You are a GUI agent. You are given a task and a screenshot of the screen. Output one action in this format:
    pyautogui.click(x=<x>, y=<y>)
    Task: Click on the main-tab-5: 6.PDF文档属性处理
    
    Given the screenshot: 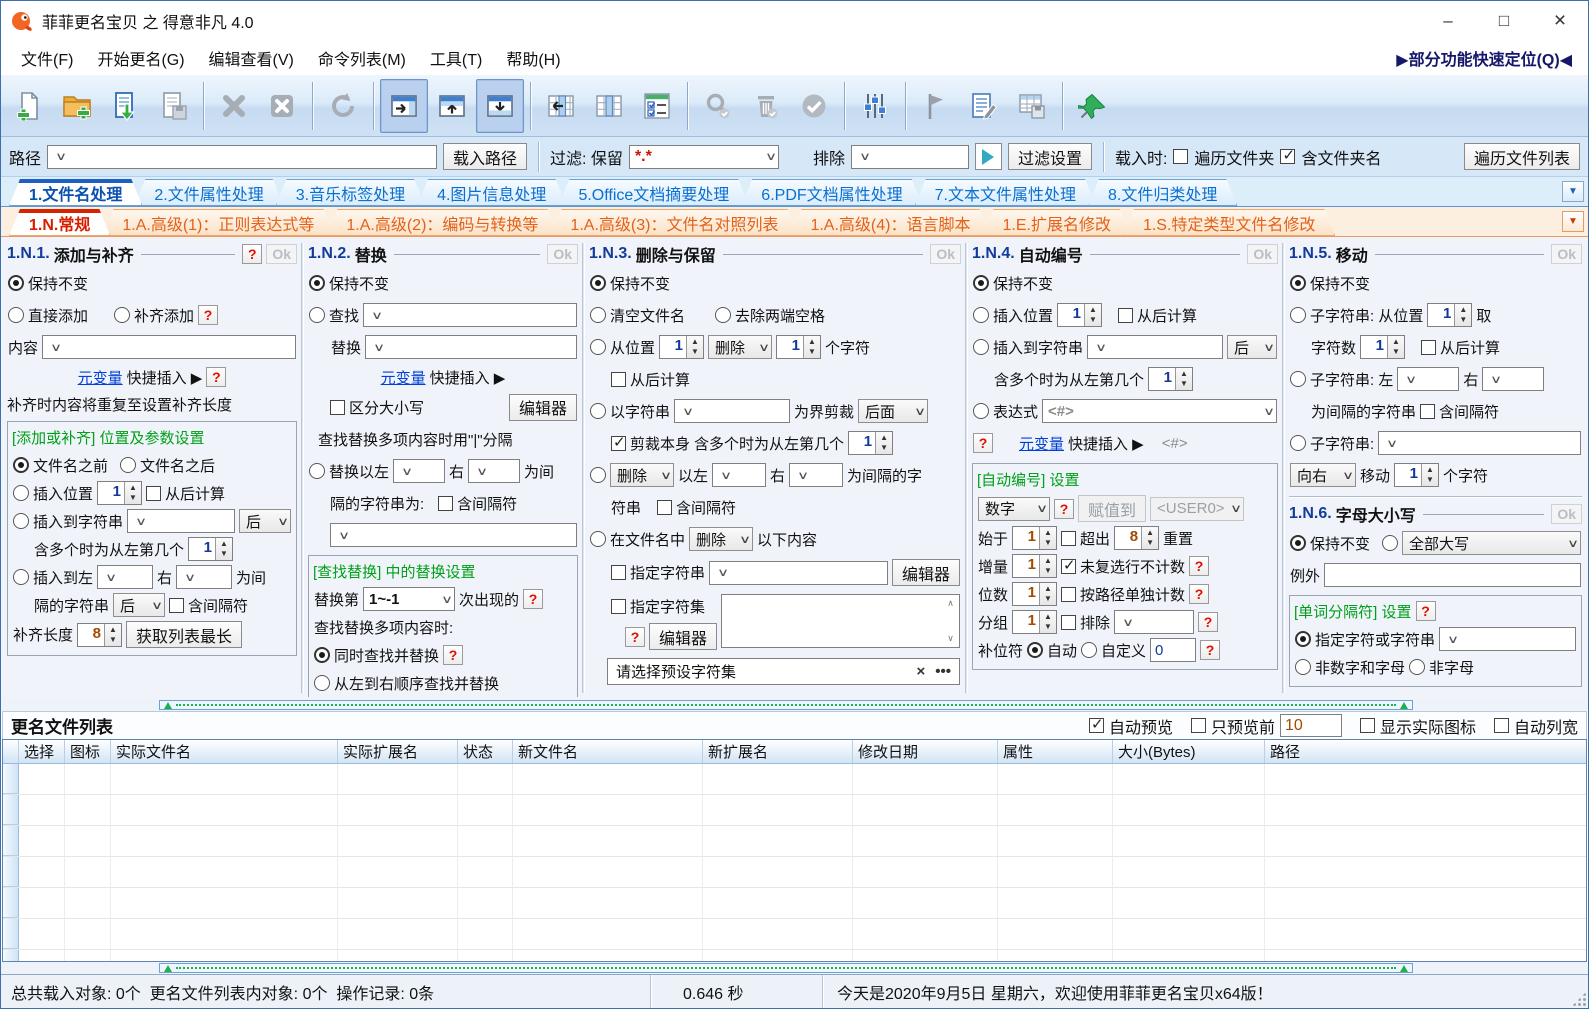 What is the action you would take?
    pyautogui.click(x=831, y=192)
    